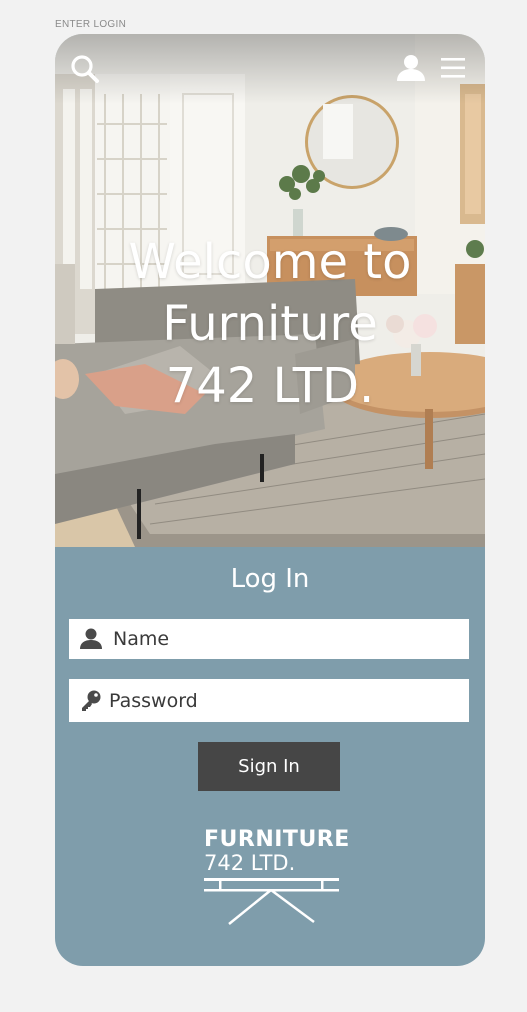  Describe the element at coordinates (271, 901) in the screenshot. I see `table-logo-icon` at that location.